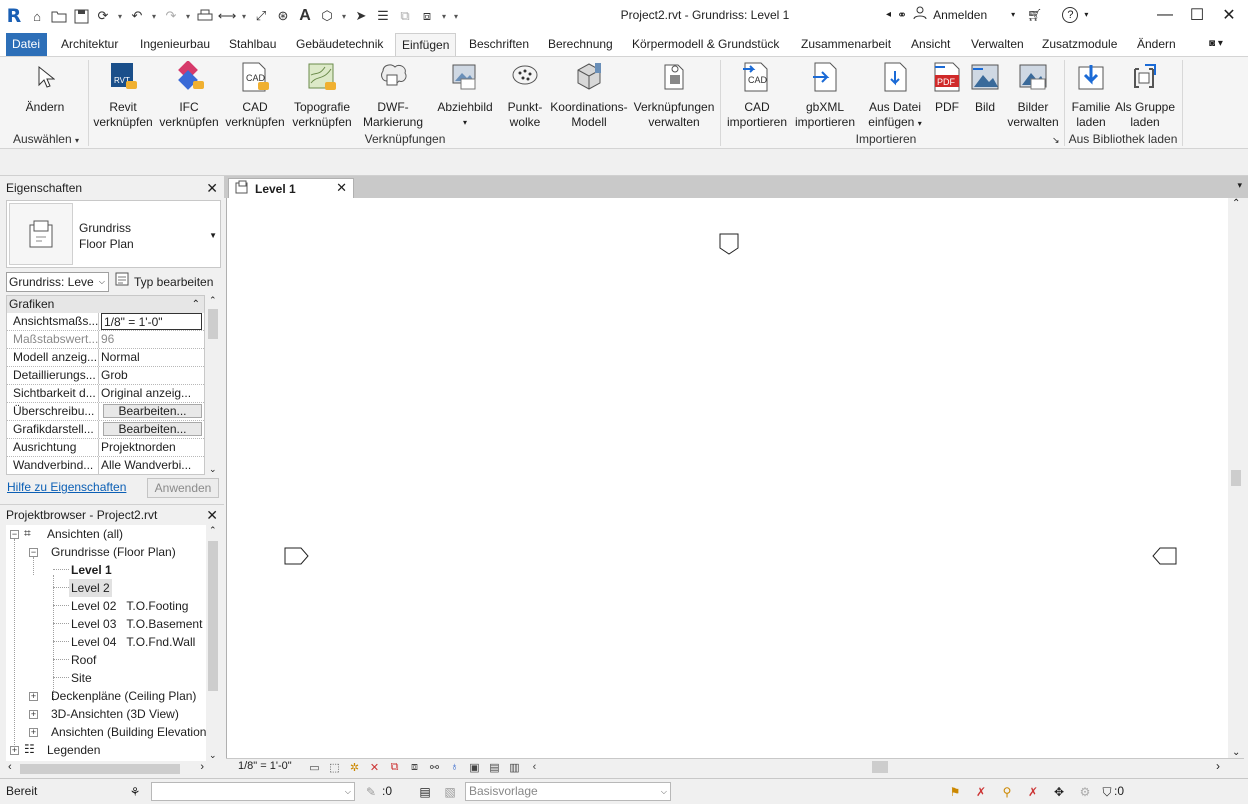 This screenshot has width=1248, height=804. What do you see at coordinates (930, 44) in the screenshot?
I see `tab-ansicht: Ansicht` at bounding box center [930, 44].